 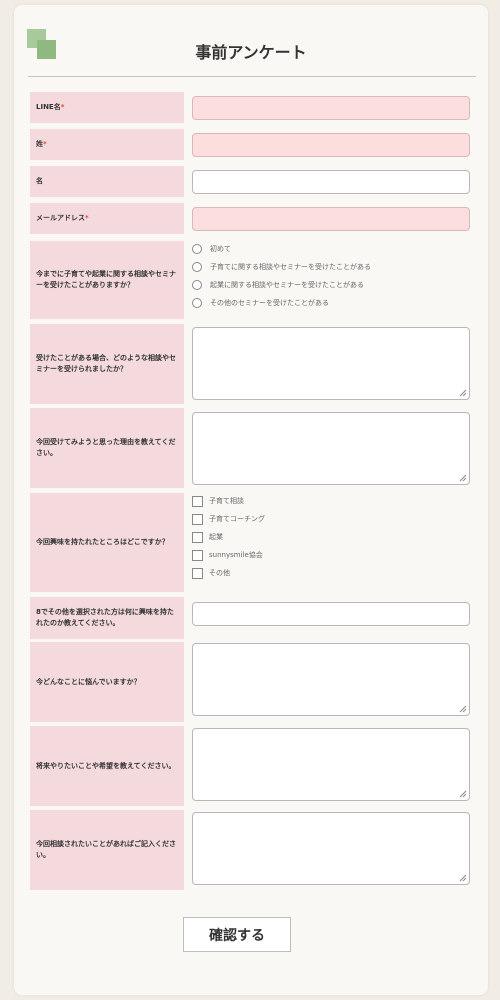 I want to click on label-interest: 今回興味を持たれたところはどこですか？, so click(x=107, y=542).